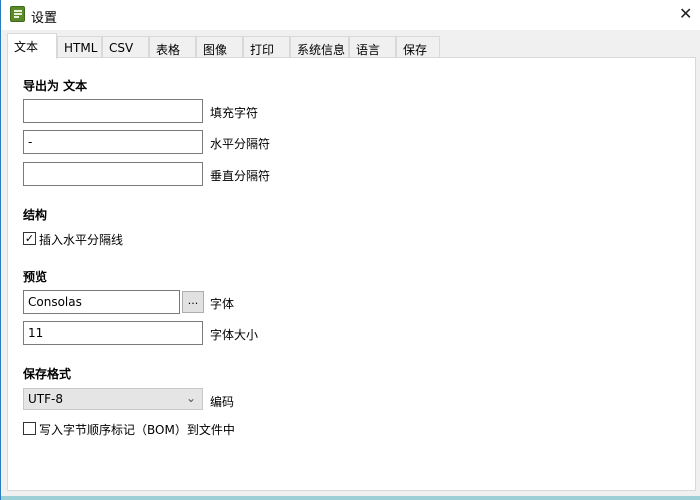  Describe the element at coordinates (240, 144) in the screenshot. I see `h-sep-label: 水平分隔符` at that location.